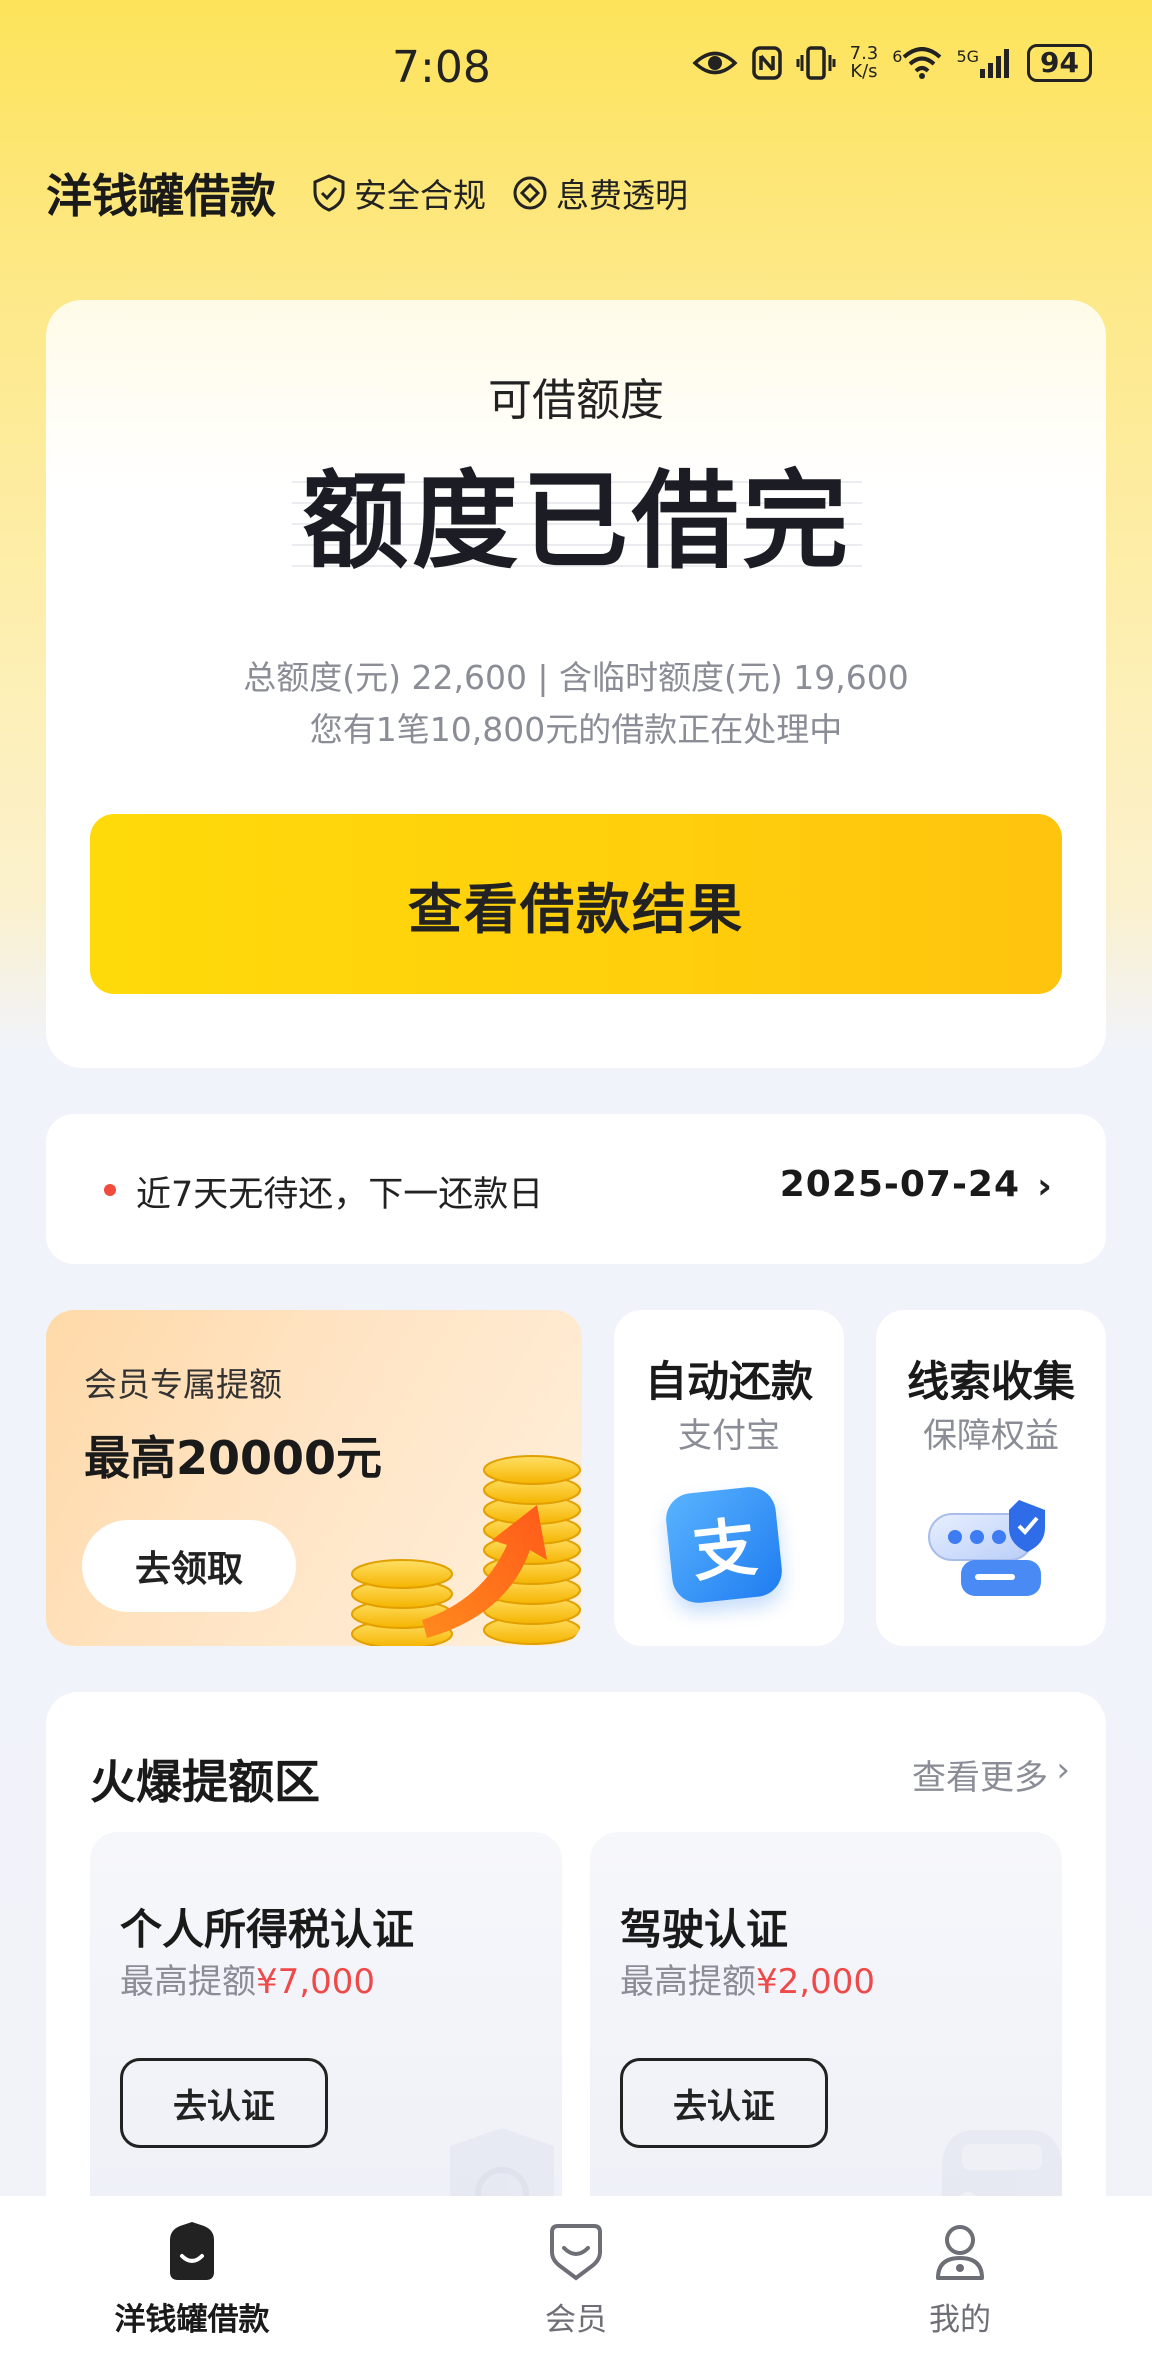 This screenshot has height=2376, width=1152. What do you see at coordinates (986, 1548) in the screenshot?
I see `chat-shield-icon` at bounding box center [986, 1548].